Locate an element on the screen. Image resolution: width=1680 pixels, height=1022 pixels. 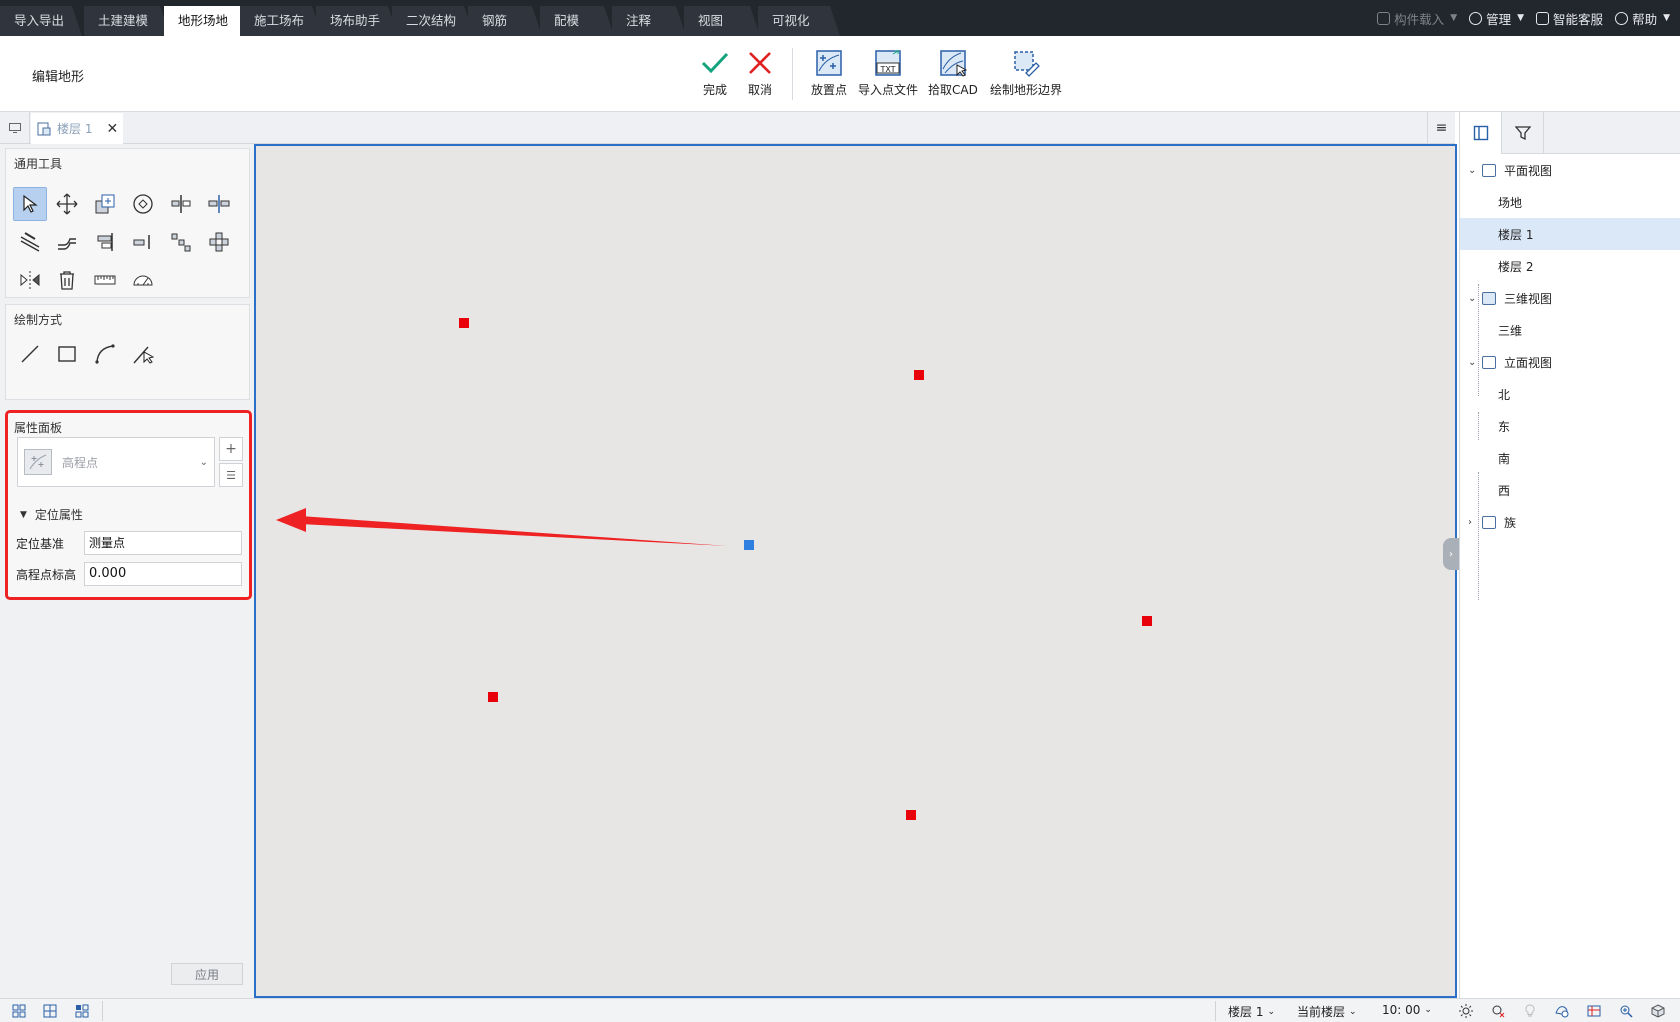
tree-item-east: 东 is located at coordinates (1570, 426).